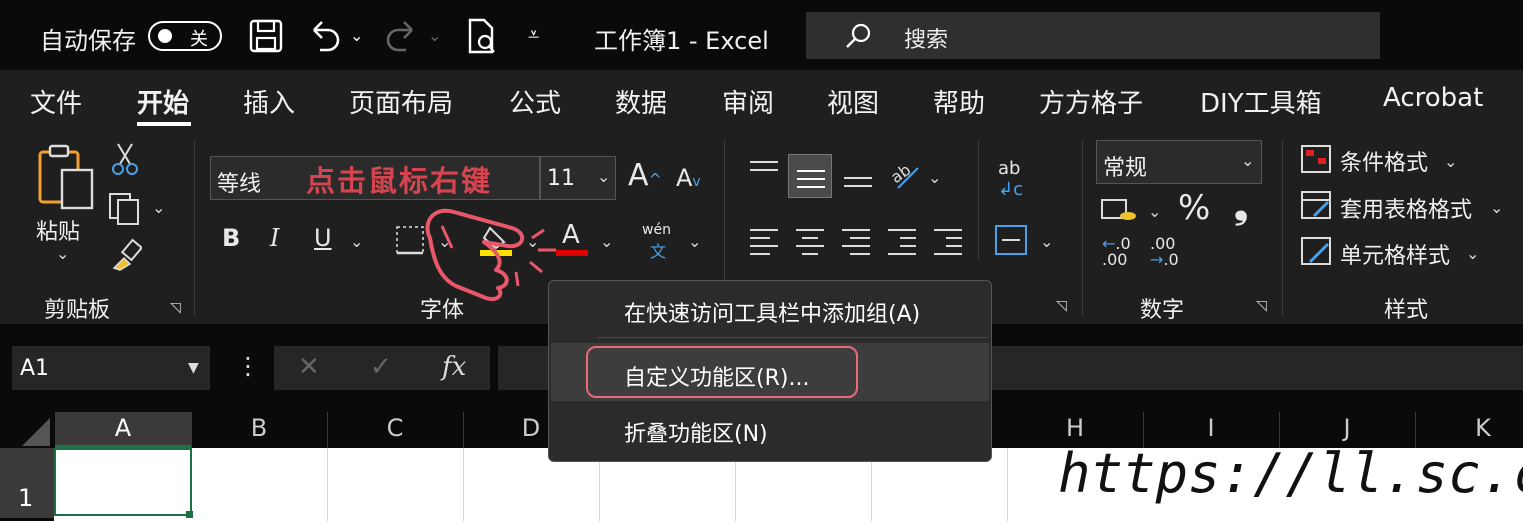  I want to click on paste-dropdown-chevron-icon: ⌄, so click(62, 253).